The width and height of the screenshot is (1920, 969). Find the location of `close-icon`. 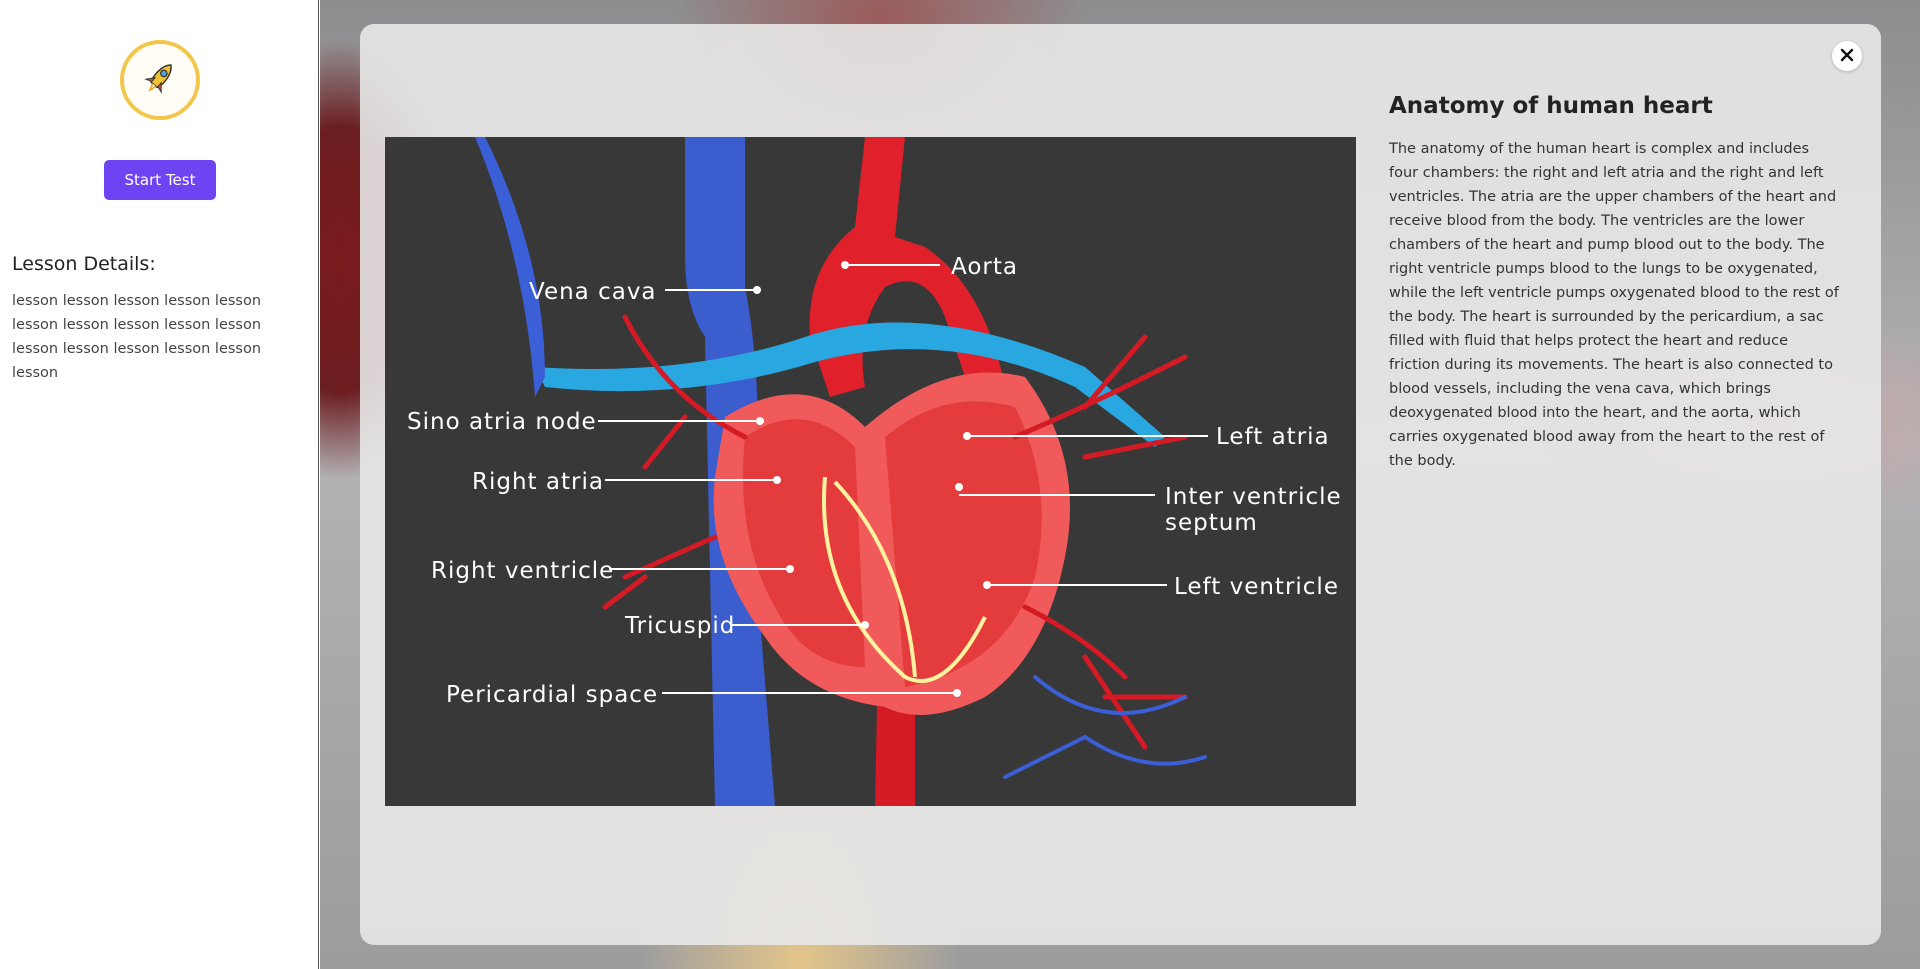

close-icon is located at coordinates (1847, 56).